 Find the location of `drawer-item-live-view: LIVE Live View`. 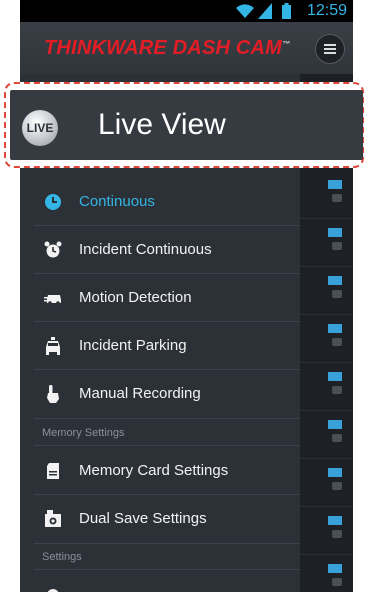

drawer-item-live-view: LIVE Live View is located at coordinates (186, 125).